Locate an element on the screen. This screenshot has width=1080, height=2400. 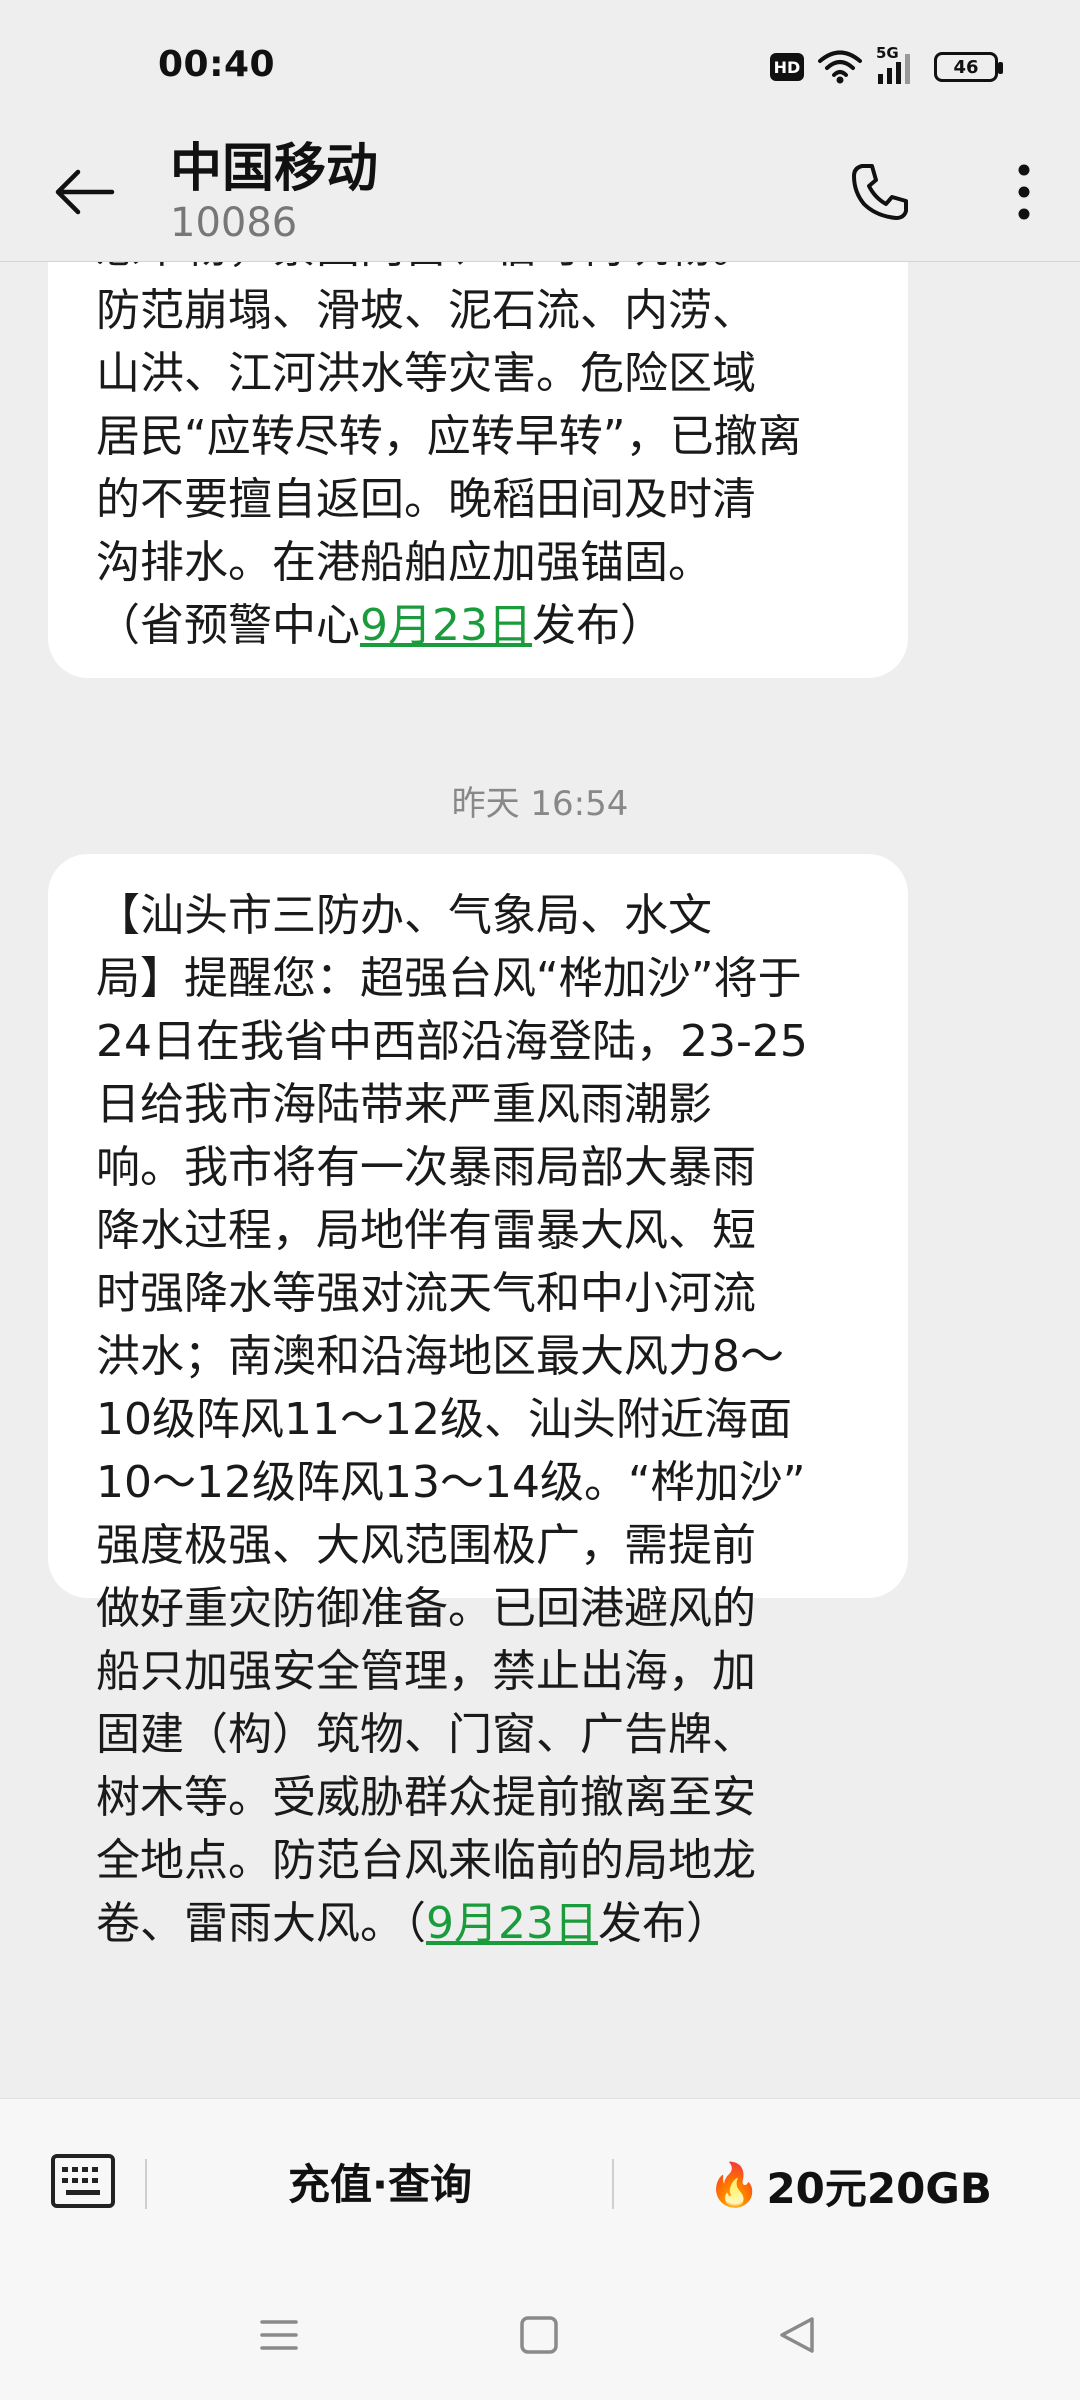
flame-icon: 🔥 is located at coordinates (734, 2184).